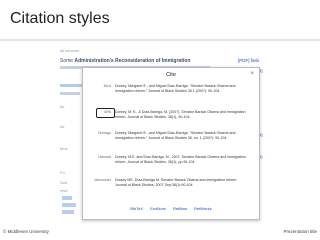 The width and height of the screenshot is (320, 240). What do you see at coordinates (70, 93) in the screenshot?
I see `bg-line` at bounding box center [70, 93].